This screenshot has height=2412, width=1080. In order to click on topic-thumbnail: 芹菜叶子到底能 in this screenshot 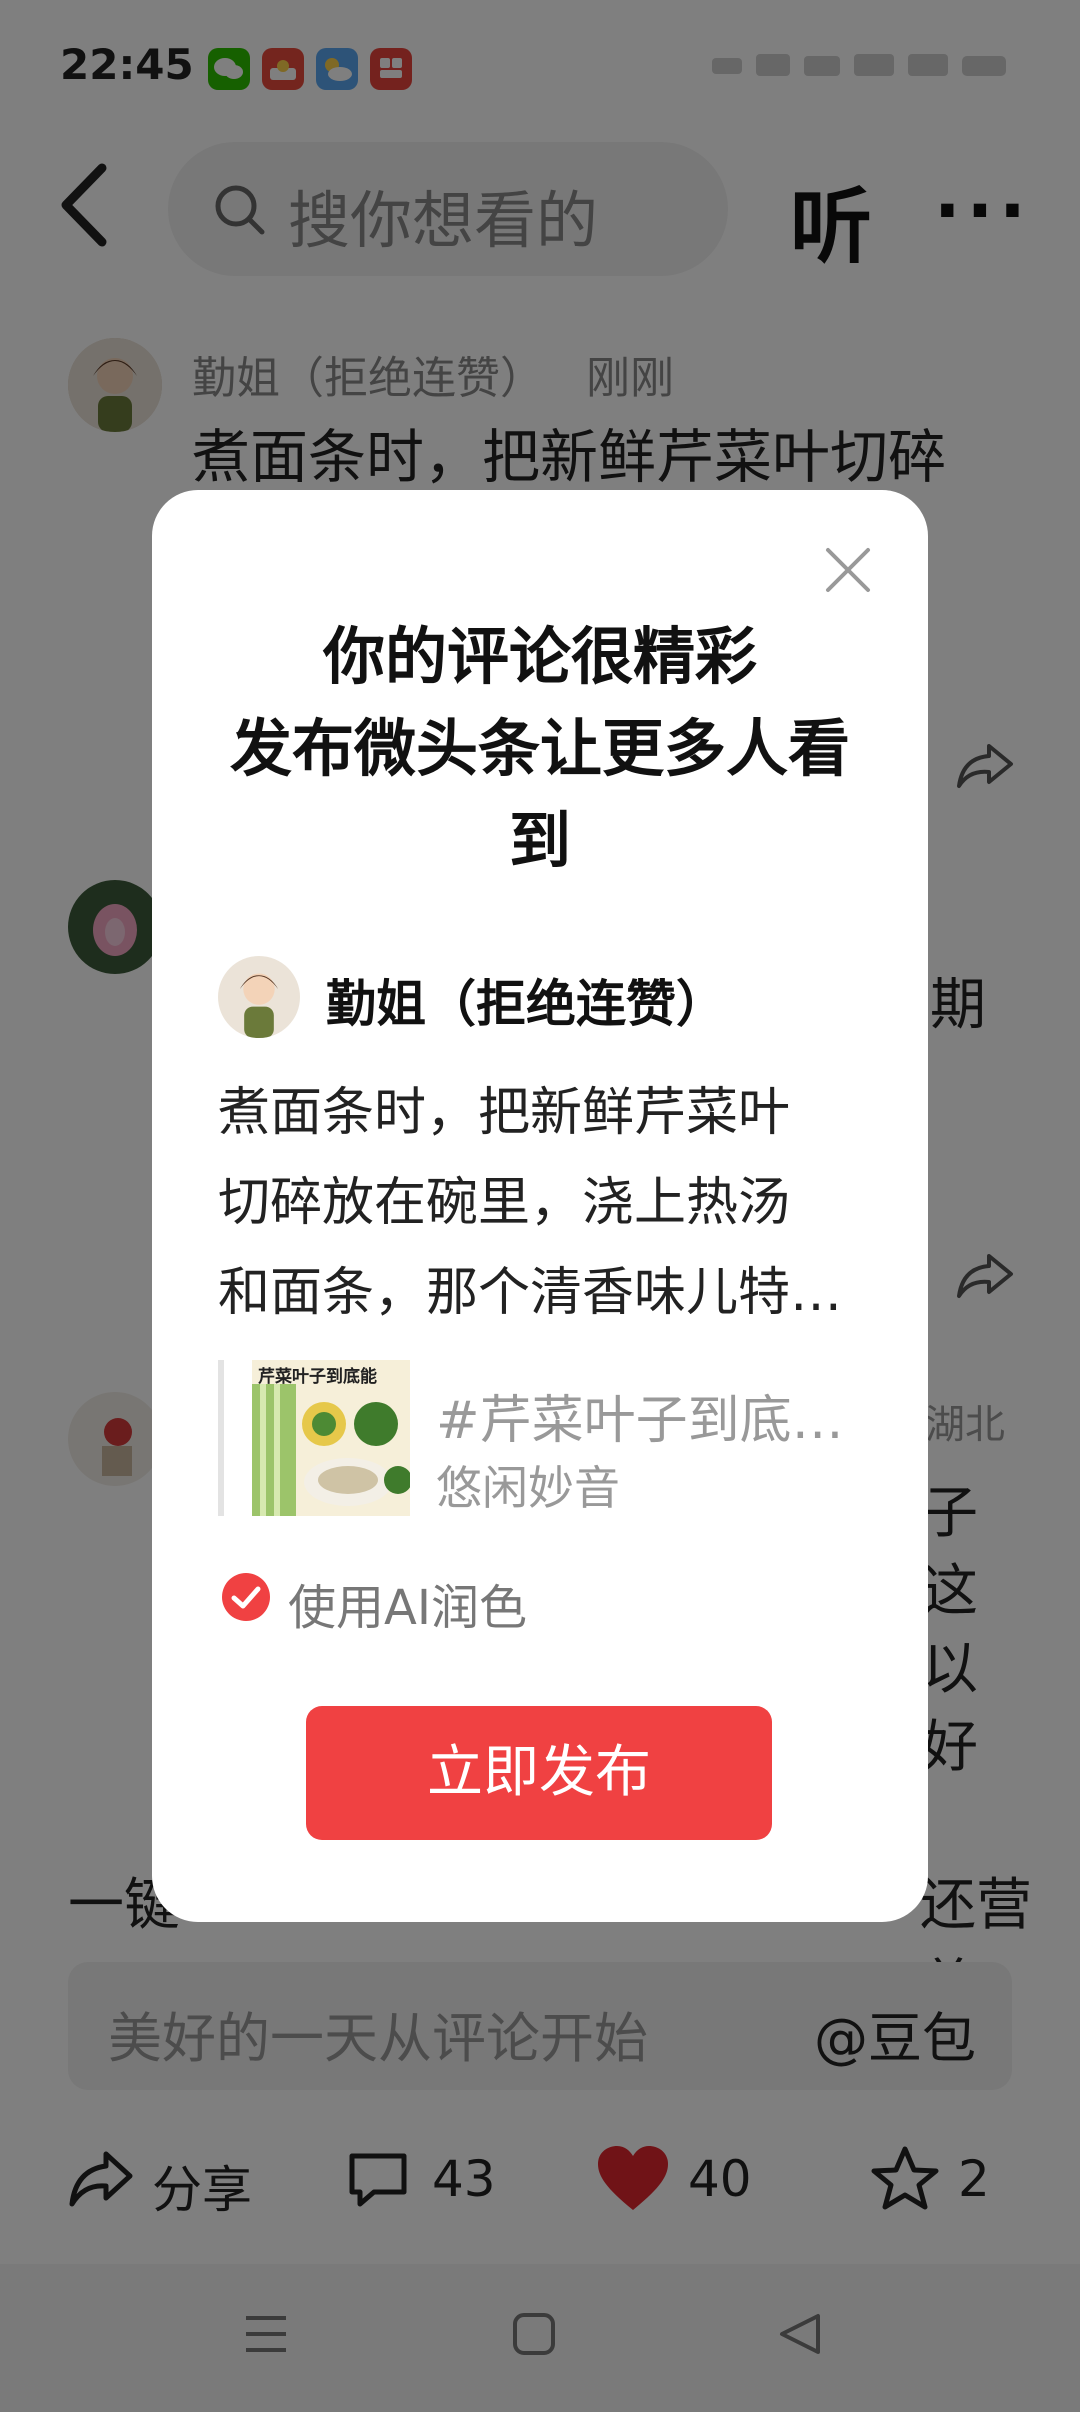, I will do `click(331, 1438)`.